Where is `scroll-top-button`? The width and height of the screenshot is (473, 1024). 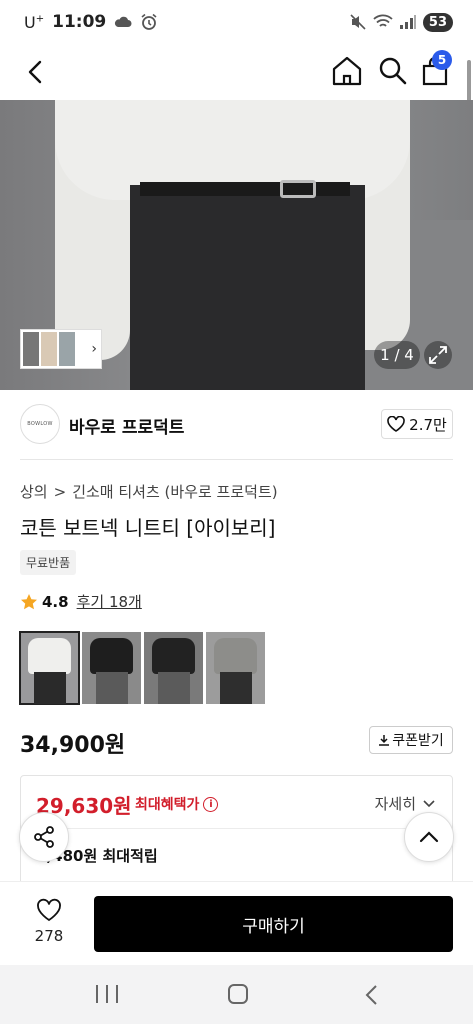 scroll-top-button is located at coordinates (429, 837).